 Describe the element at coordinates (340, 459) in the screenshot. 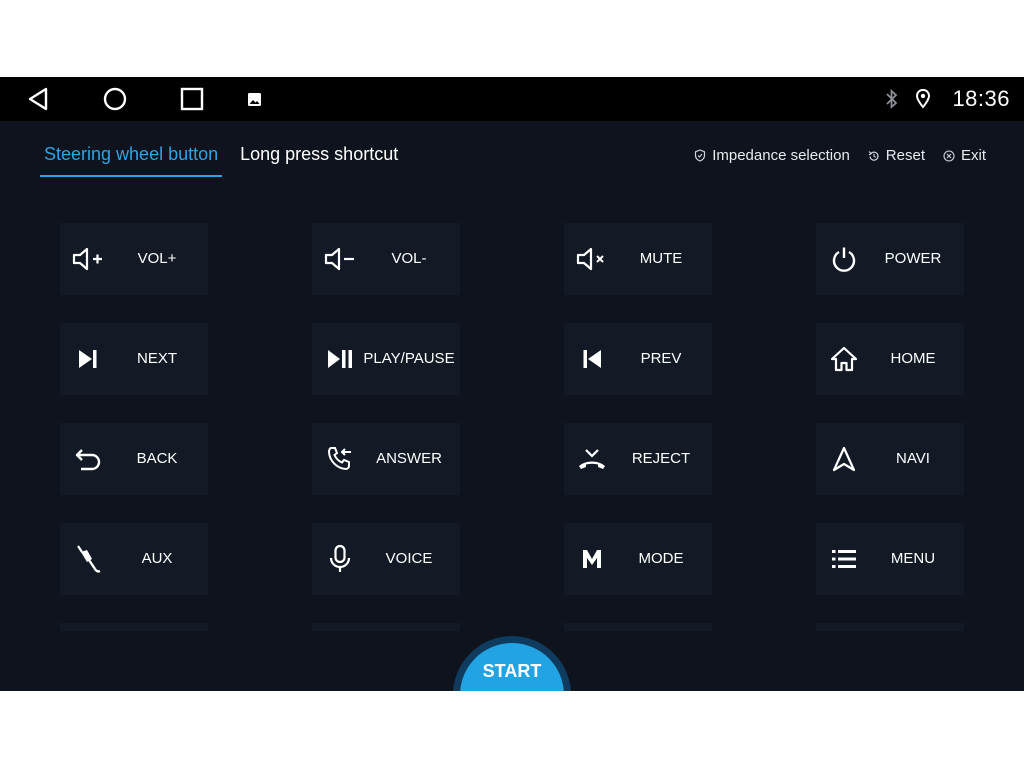

I see `answer-call-icon` at that location.